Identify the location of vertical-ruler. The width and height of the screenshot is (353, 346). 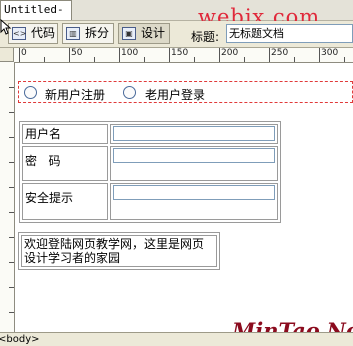
(7, 197).